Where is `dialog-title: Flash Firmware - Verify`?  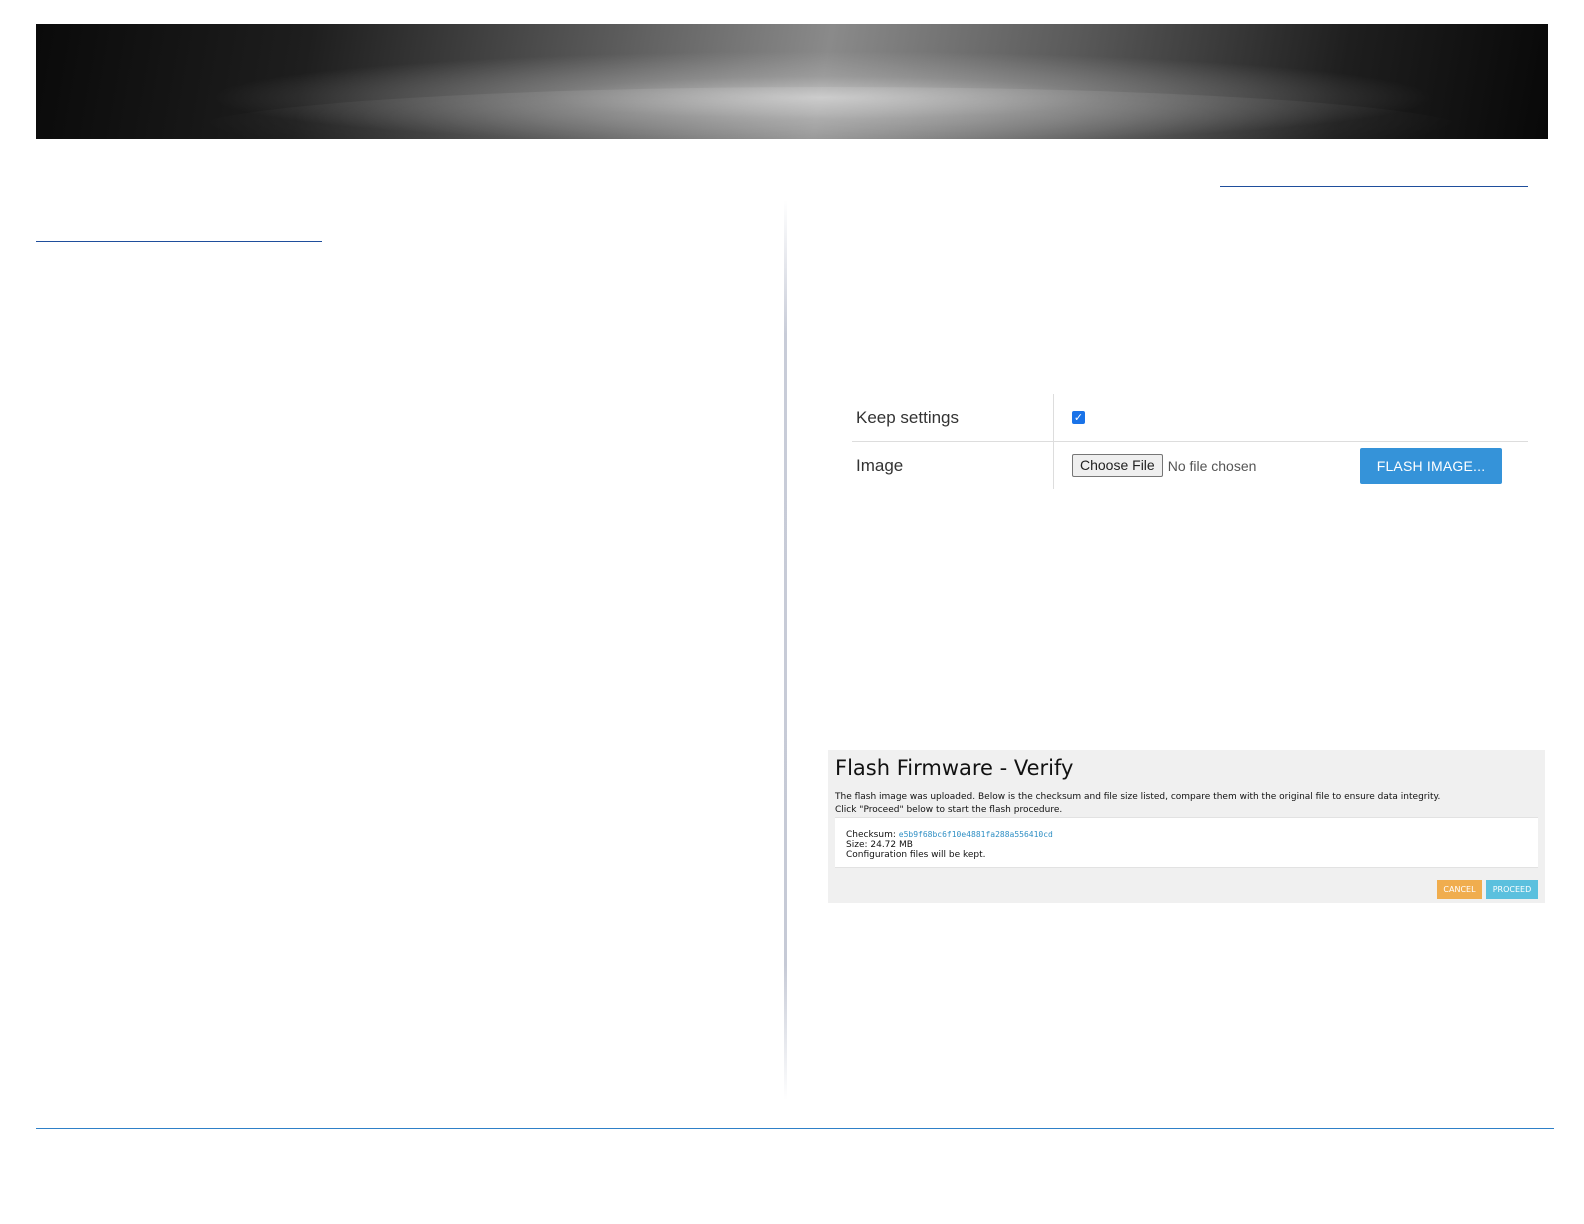
dialog-title: Flash Firmware - Verify is located at coordinates (954, 768).